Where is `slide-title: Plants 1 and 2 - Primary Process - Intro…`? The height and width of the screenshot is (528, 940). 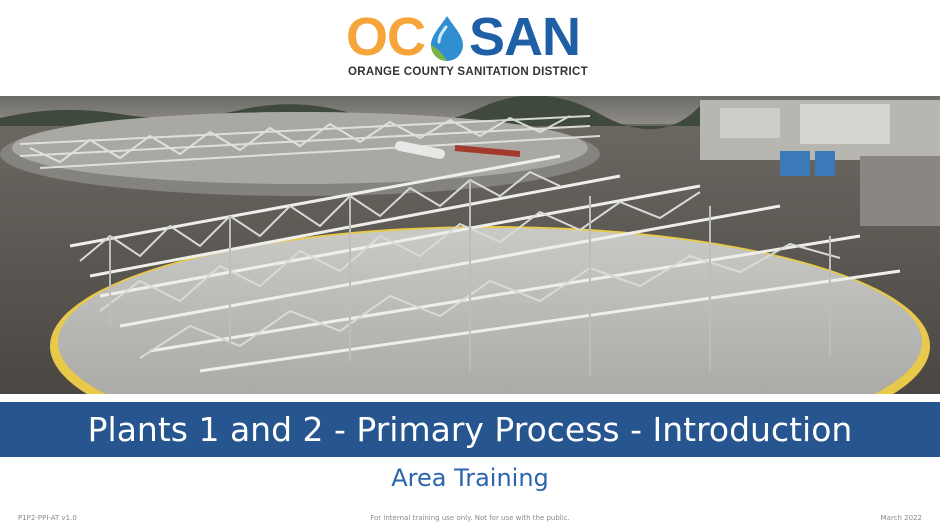
slide-title: Plants 1 and 2 - Primary Process - Intro… is located at coordinates (470, 429).